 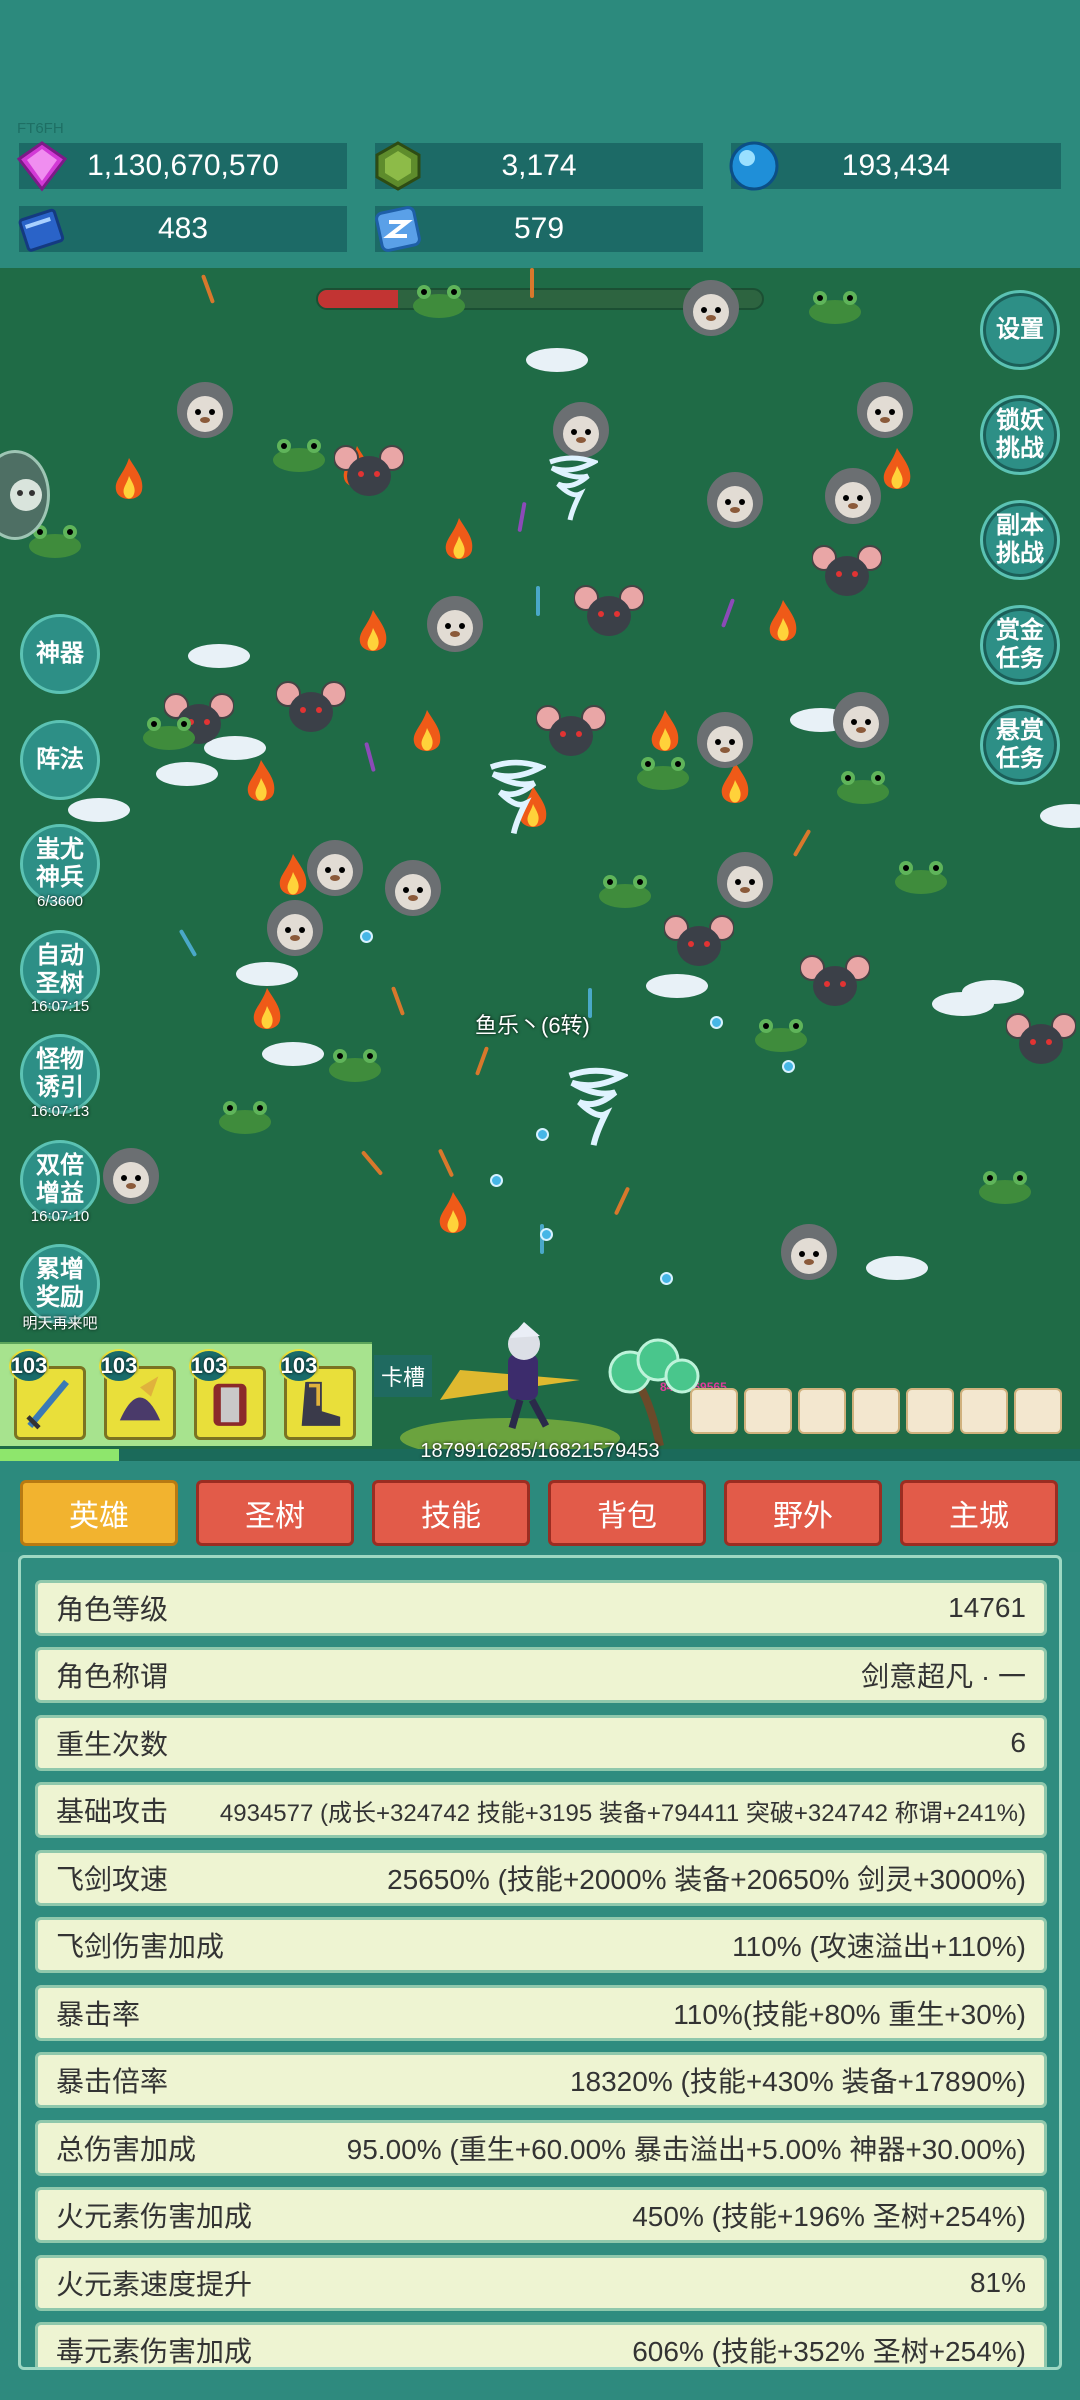 What do you see at coordinates (849, 2014) in the screenshot?
I see `stat-value: 110%(技能+80% 重生+30%)` at bounding box center [849, 2014].